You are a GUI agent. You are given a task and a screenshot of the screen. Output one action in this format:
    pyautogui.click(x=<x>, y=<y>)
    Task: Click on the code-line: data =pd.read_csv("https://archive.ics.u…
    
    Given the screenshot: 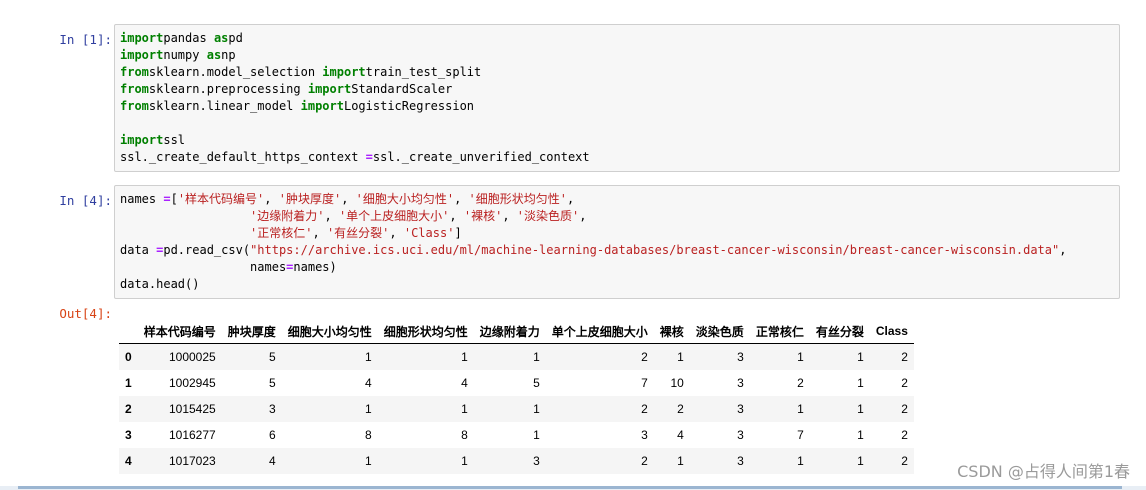 What is the action you would take?
    pyautogui.click(x=619, y=250)
    